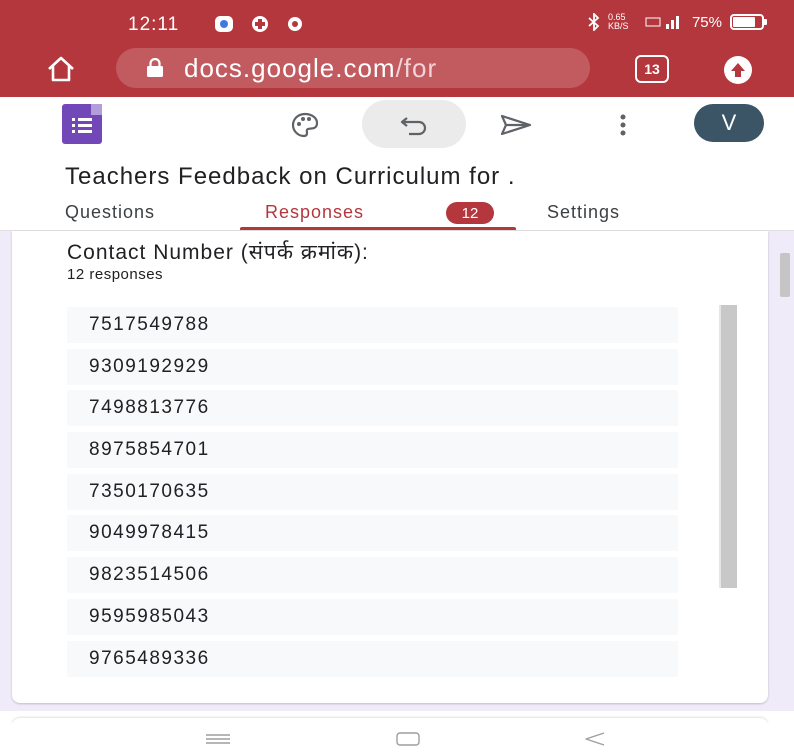 The height and width of the screenshot is (753, 794). I want to click on vpn-notification-icon, so click(295, 24).